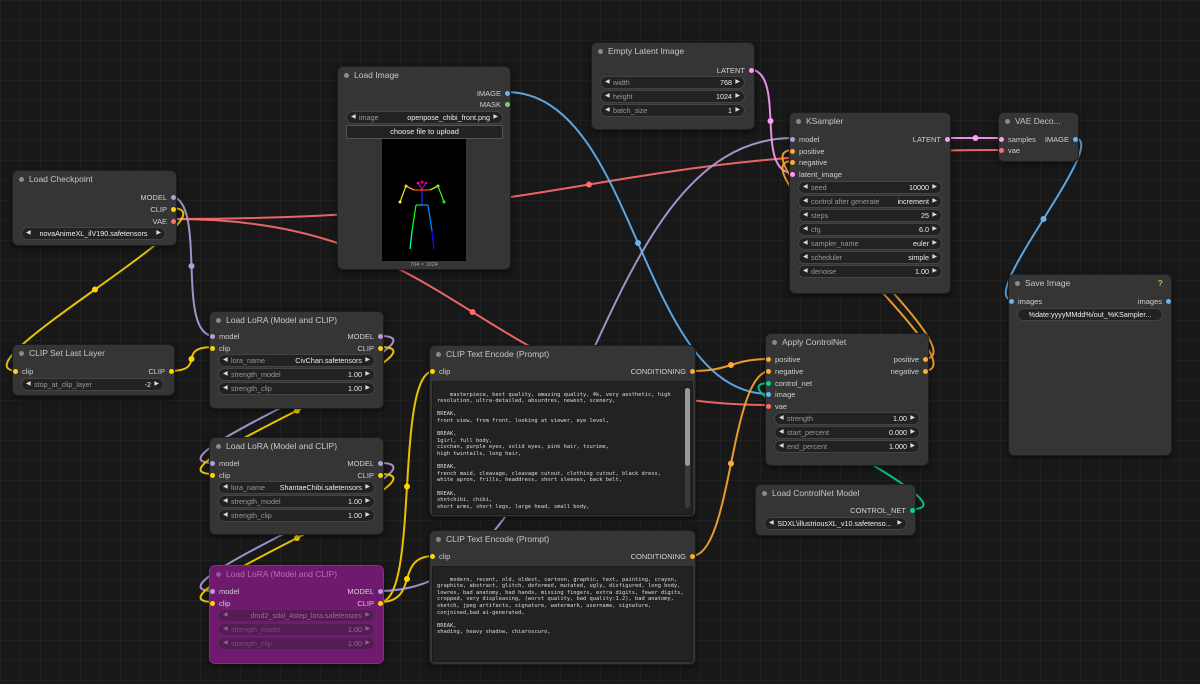 Image resolution: width=1200 pixels, height=684 pixels. What do you see at coordinates (847, 446) in the screenshot?
I see `end-percent-number: ◀ end_percent 1.000 ▶` at bounding box center [847, 446].